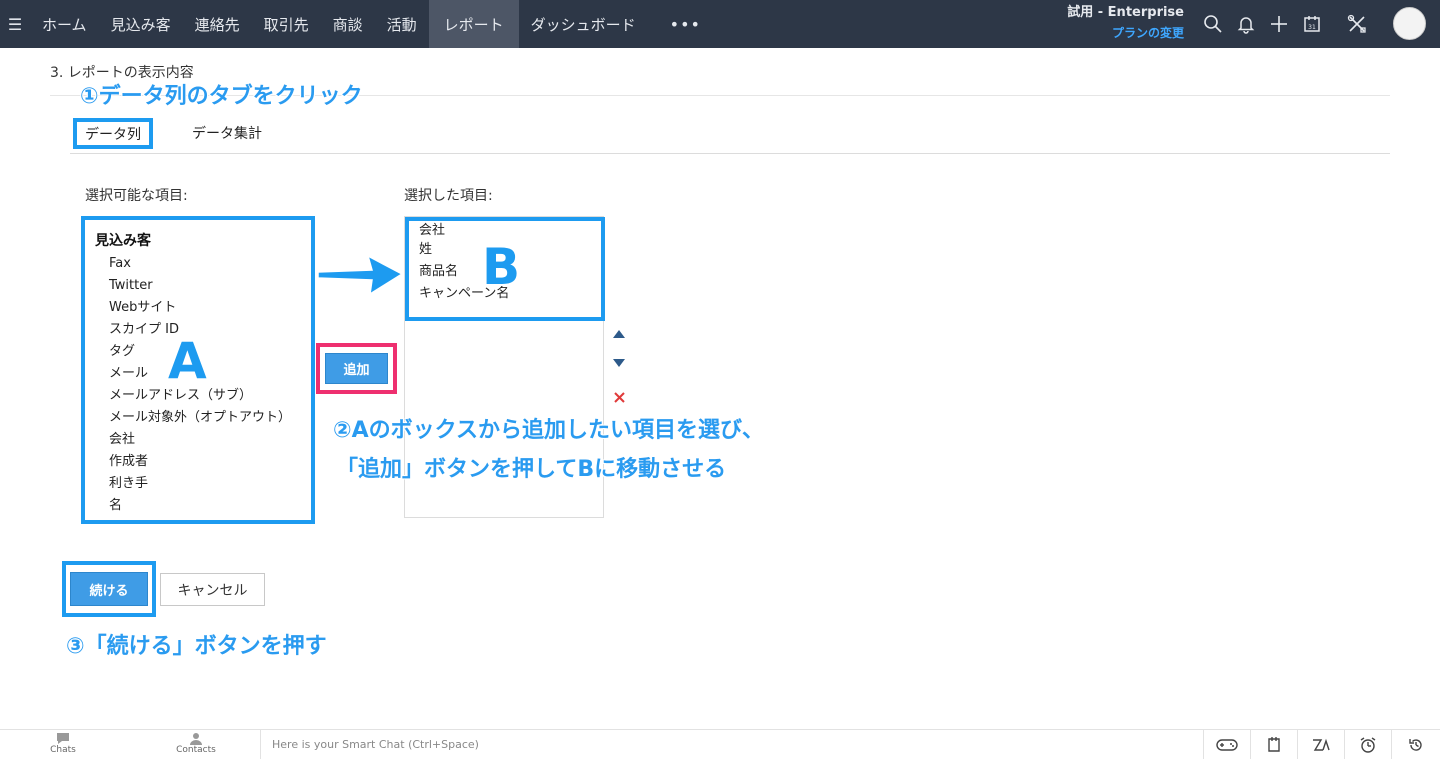 Image resolution: width=1440 pixels, height=759 pixels. What do you see at coordinates (196, 646) in the screenshot?
I see `annotation-step3: ③「続ける」ボタンを押す` at bounding box center [196, 646].